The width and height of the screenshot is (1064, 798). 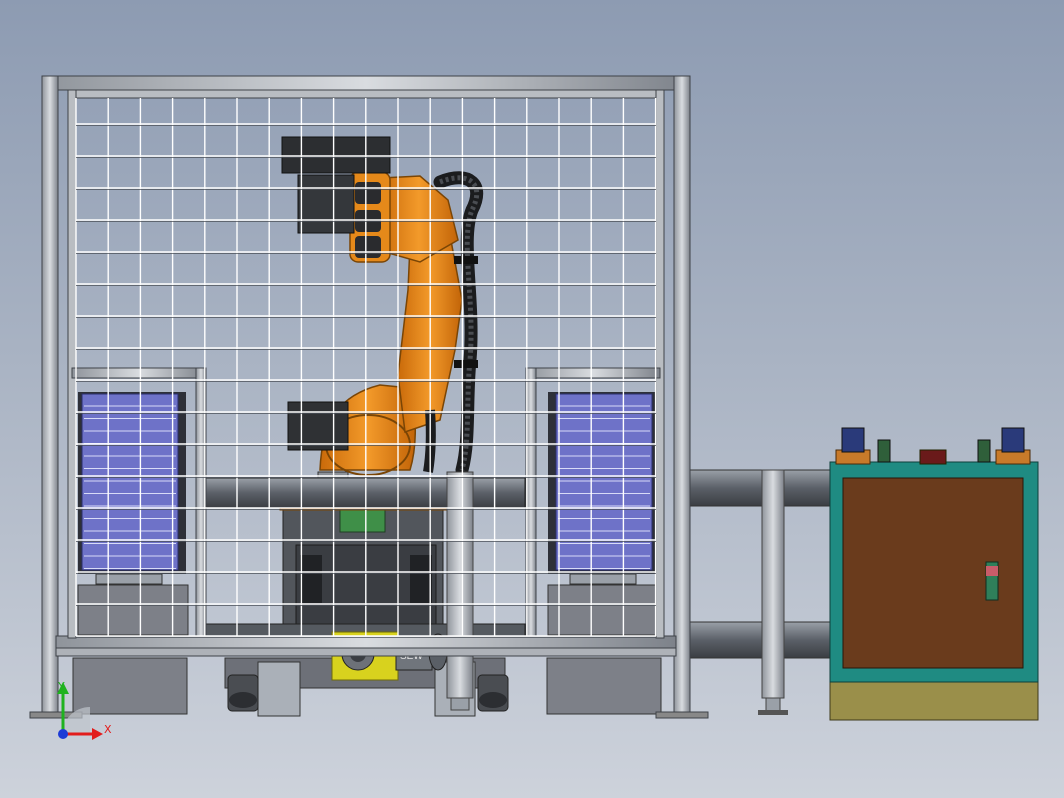 I want to click on material-stack-left, so click(x=133, y=514).